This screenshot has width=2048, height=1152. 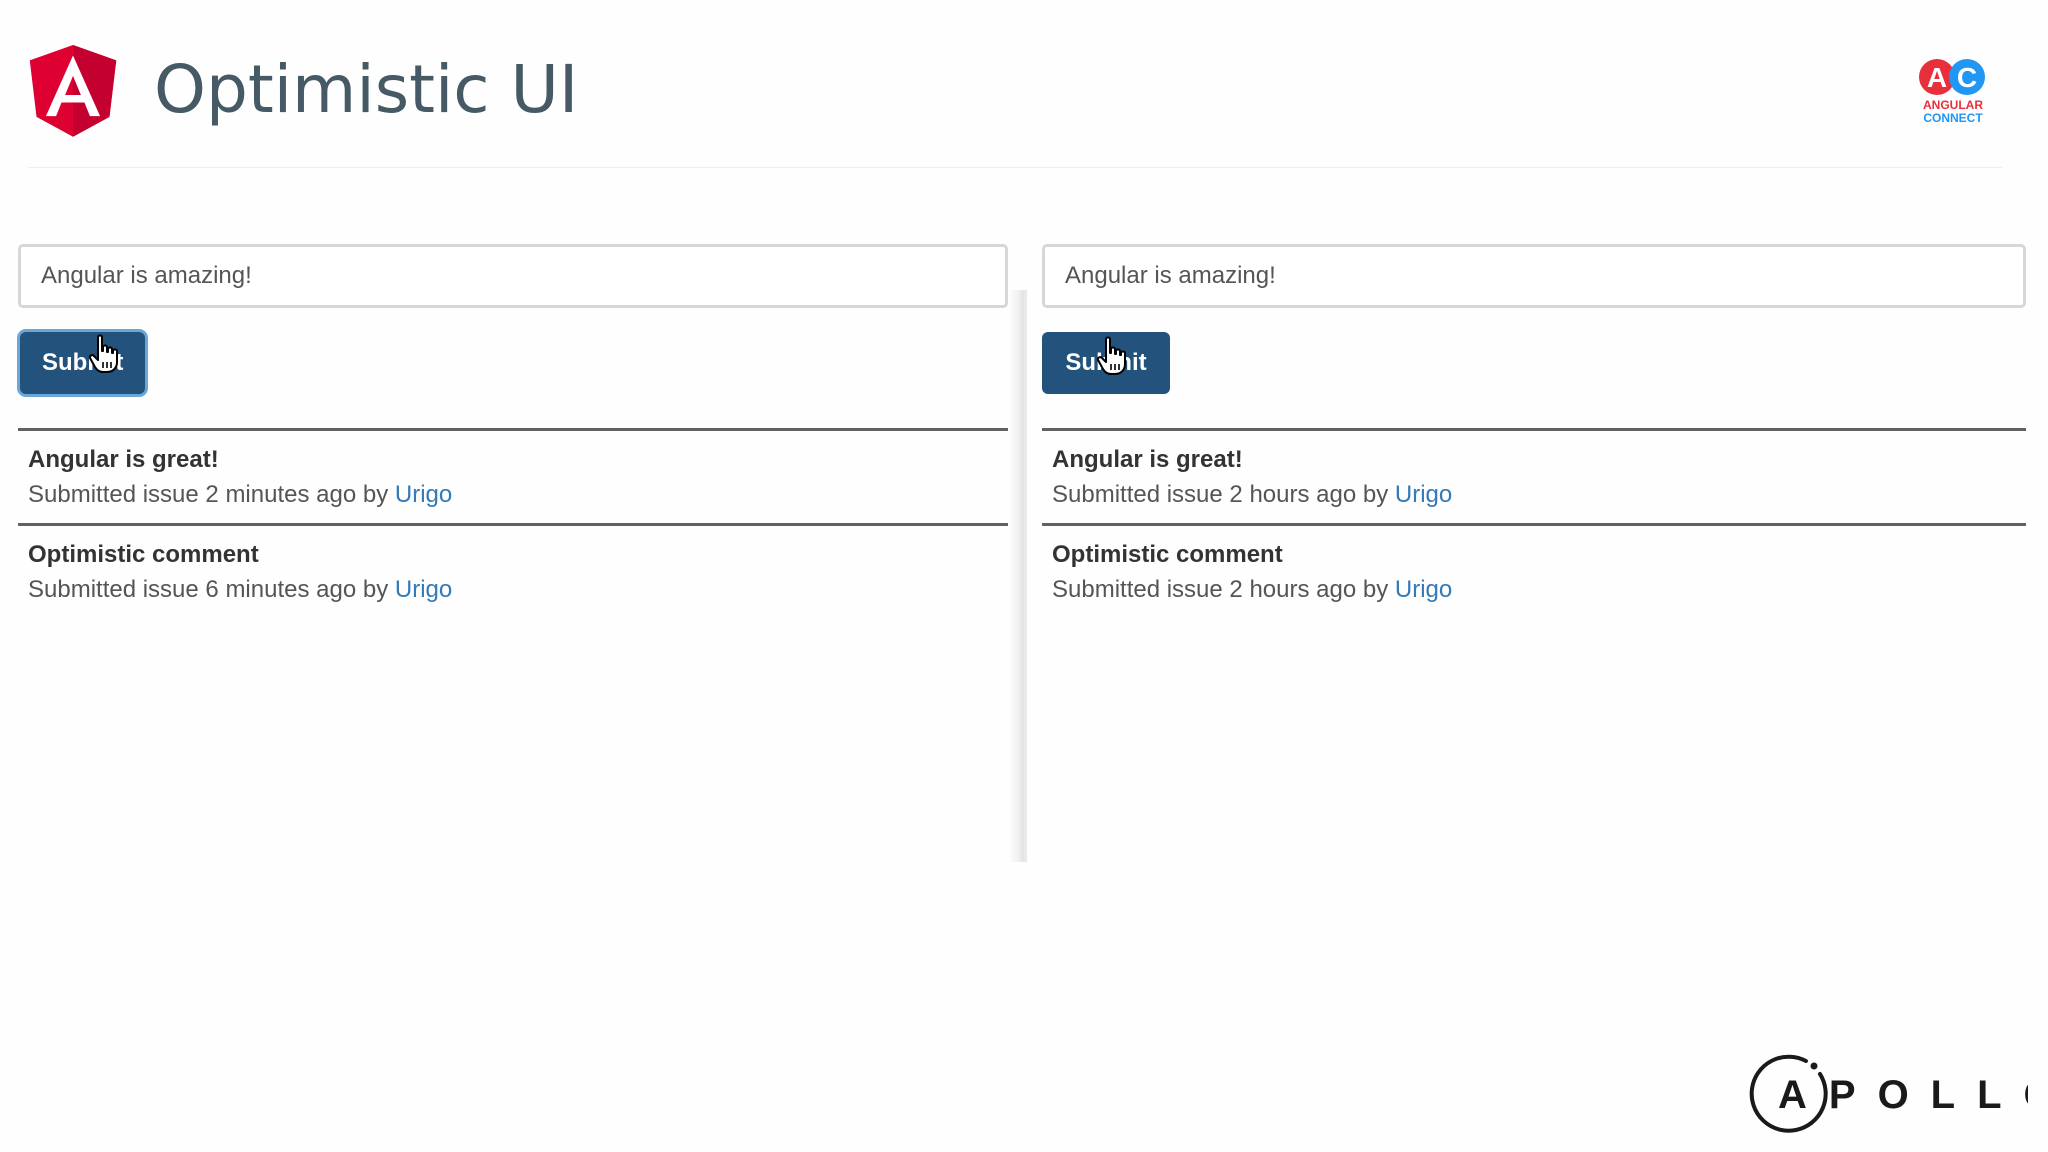 What do you see at coordinates (73, 91) in the screenshot?
I see `angular-logo-icon` at bounding box center [73, 91].